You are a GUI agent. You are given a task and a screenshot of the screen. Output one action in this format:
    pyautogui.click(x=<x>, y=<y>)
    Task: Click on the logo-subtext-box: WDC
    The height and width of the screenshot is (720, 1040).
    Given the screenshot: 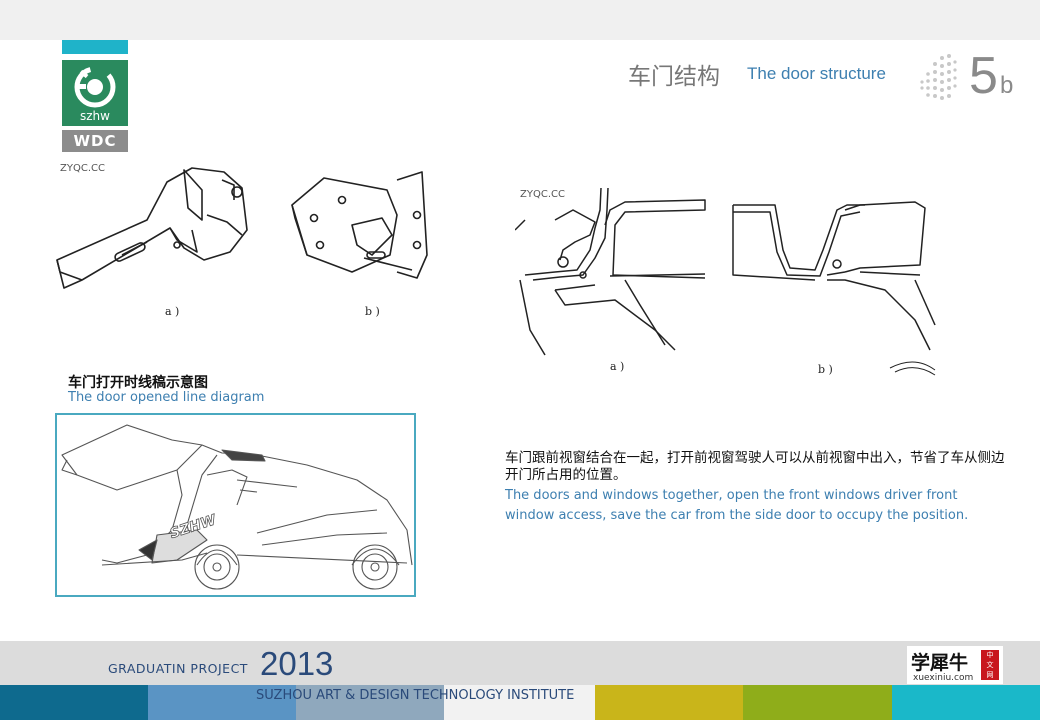 What is the action you would take?
    pyautogui.click(x=95, y=141)
    